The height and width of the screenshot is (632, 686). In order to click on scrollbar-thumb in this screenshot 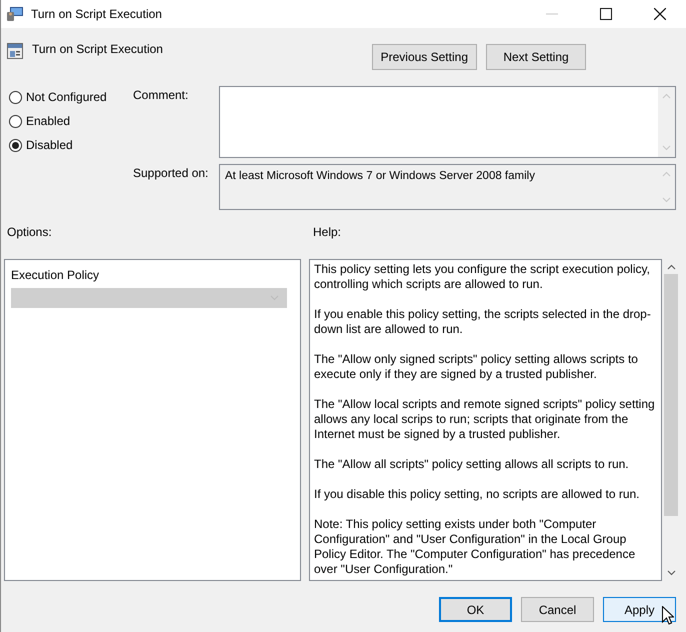, I will do `click(671, 395)`.